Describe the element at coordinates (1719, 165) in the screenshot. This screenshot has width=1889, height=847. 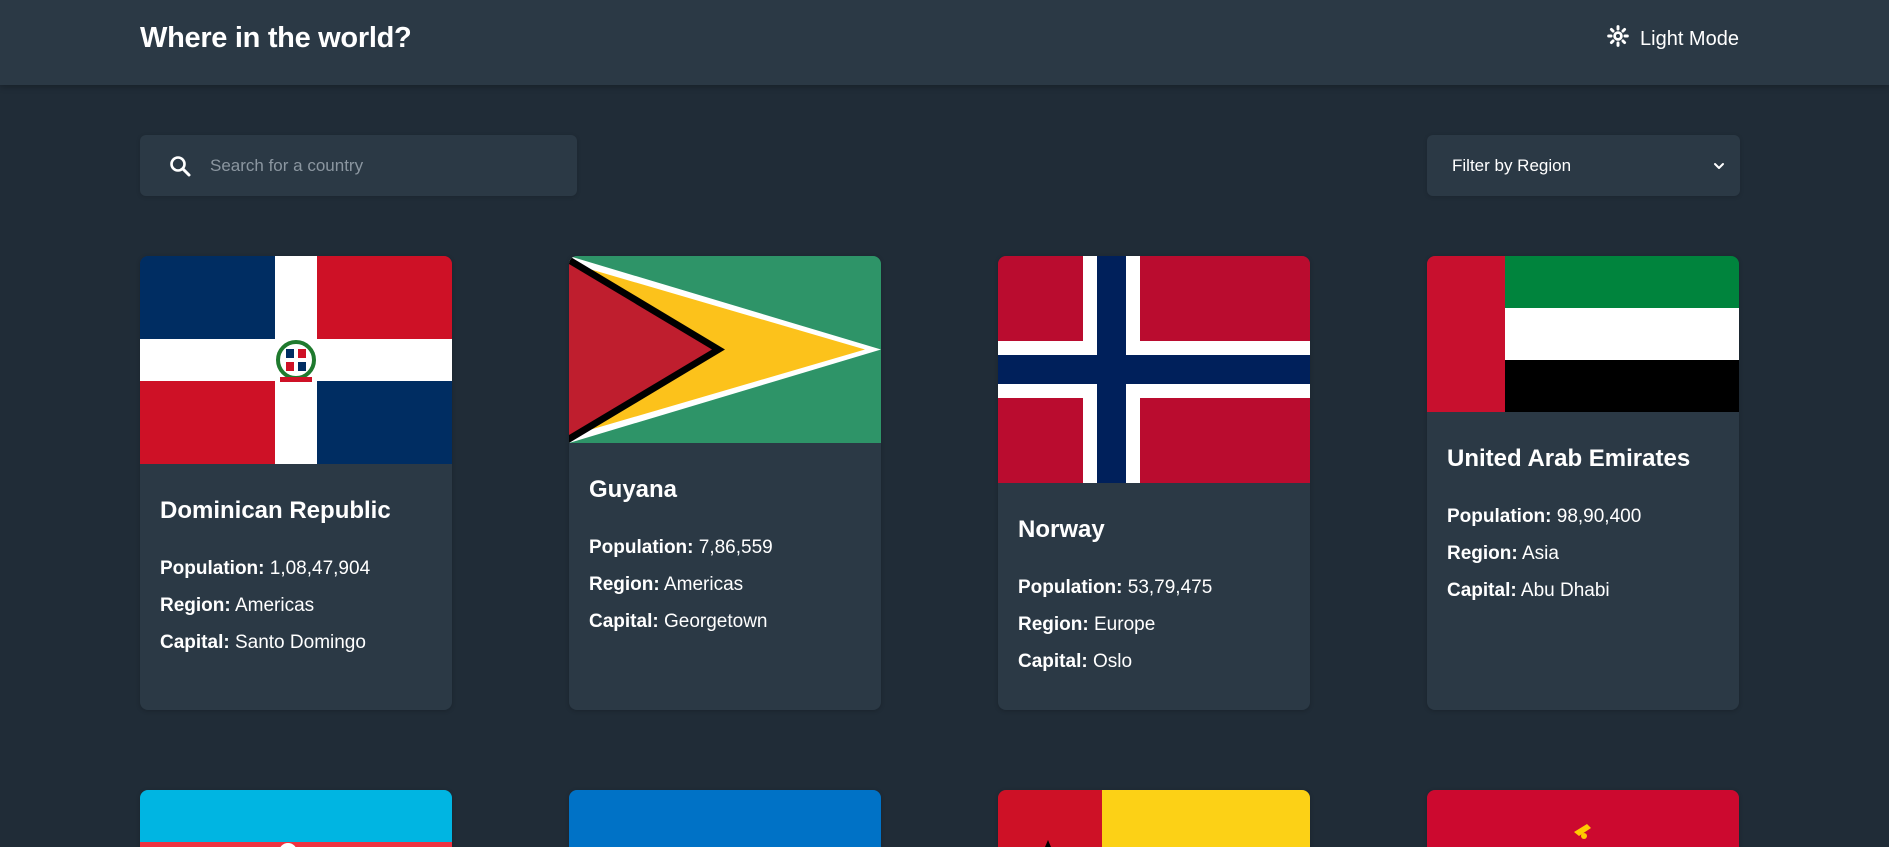
I see `chevron-down-icon` at that location.